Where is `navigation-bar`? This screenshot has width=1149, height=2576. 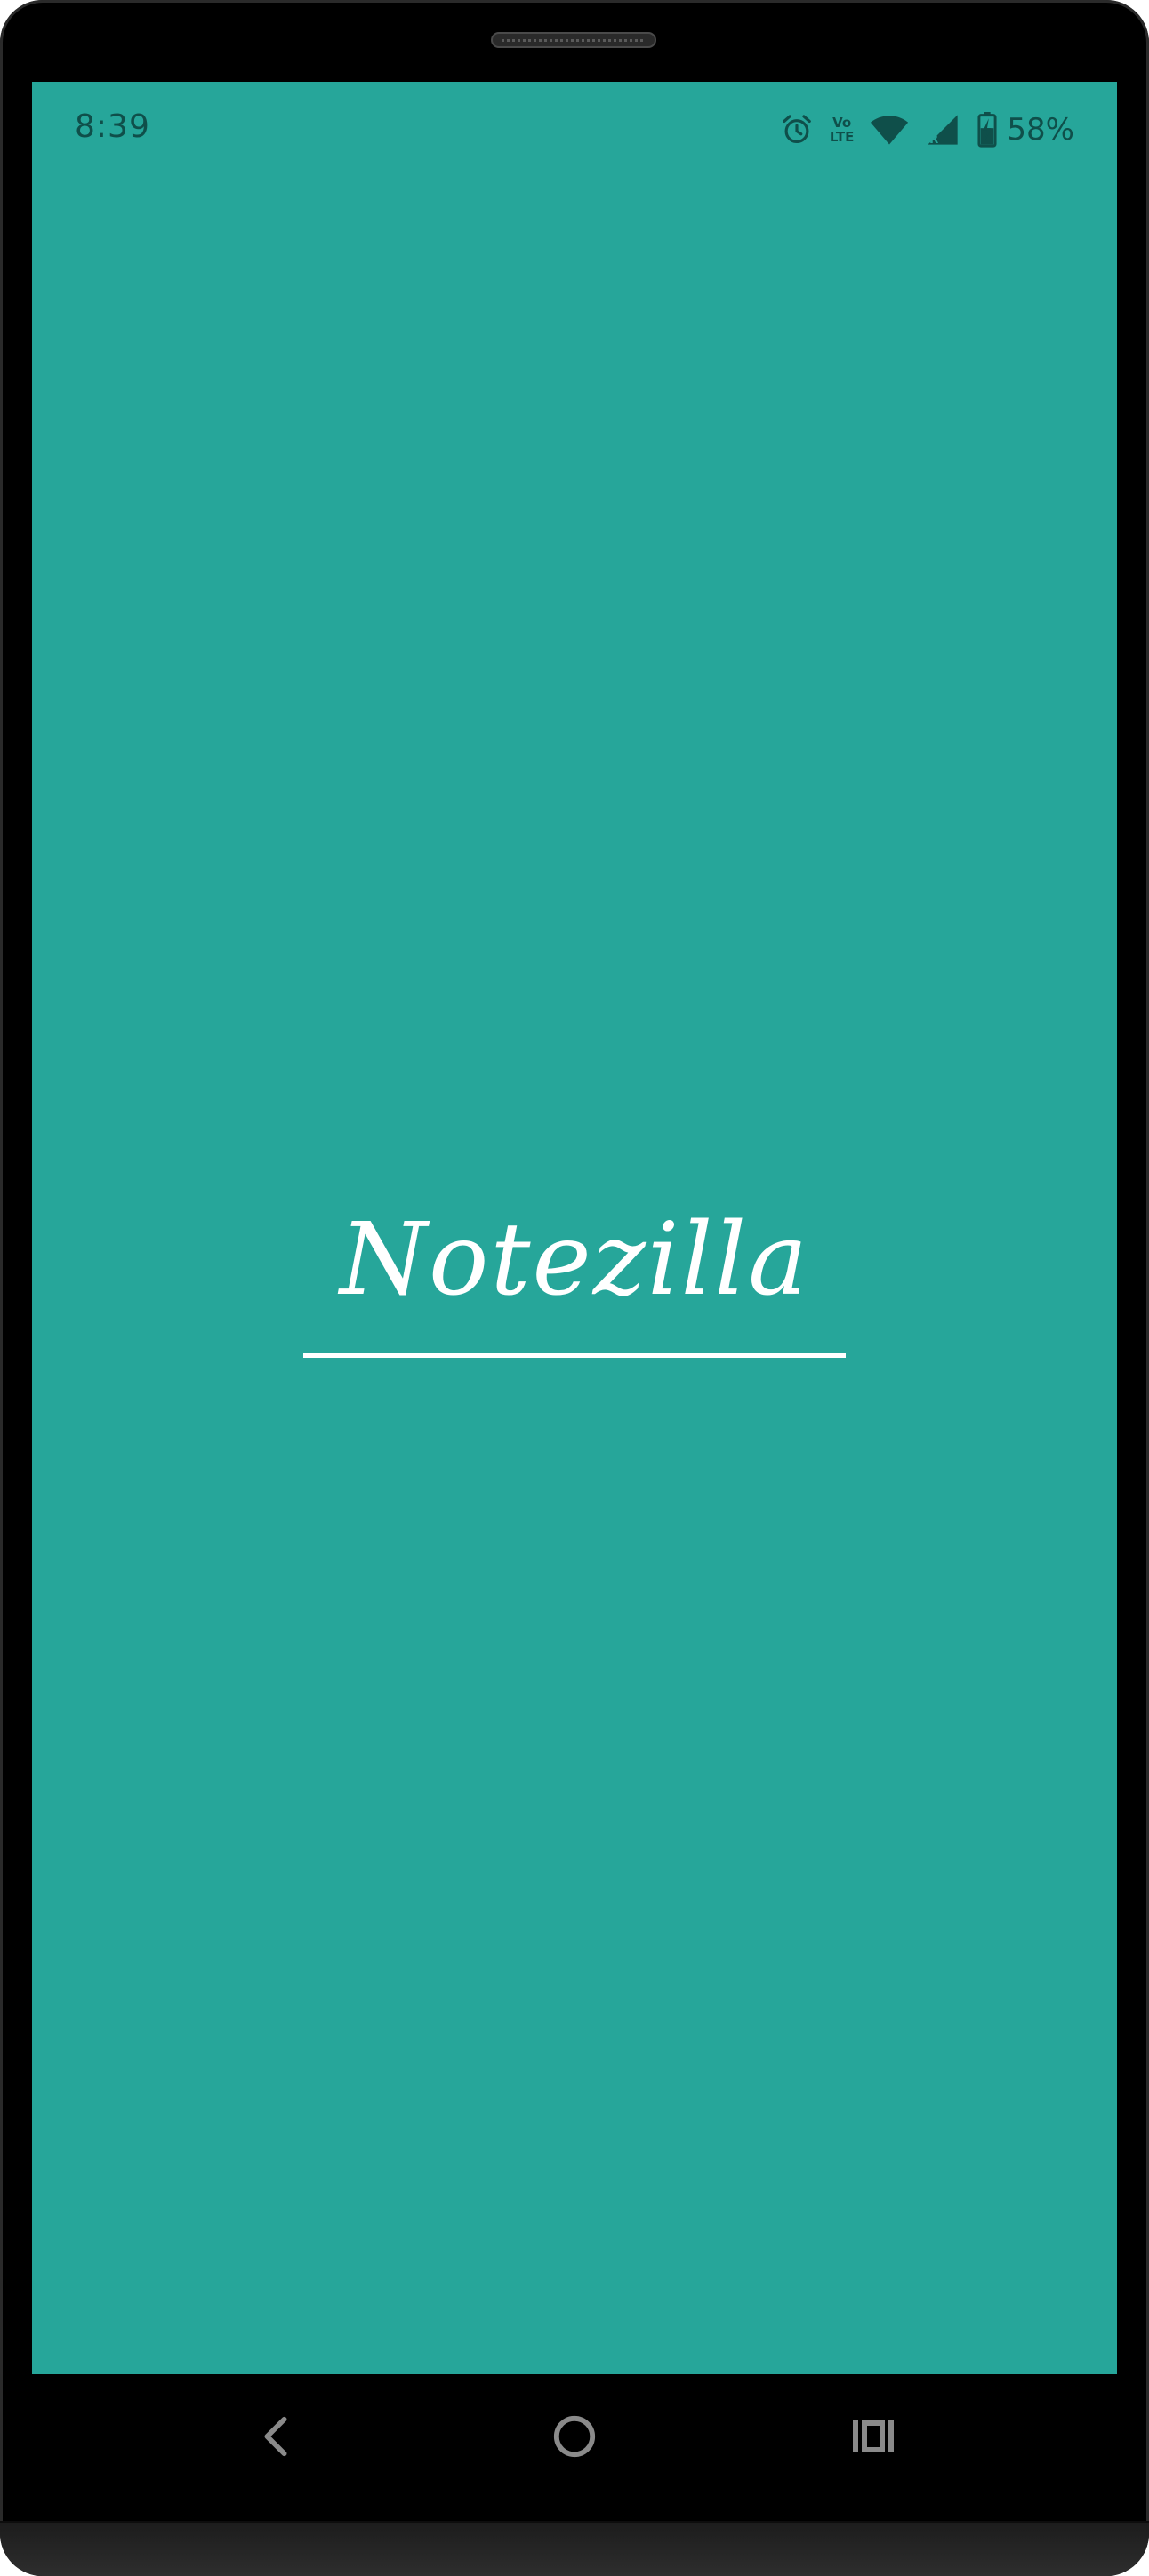 navigation-bar is located at coordinates (574, 2436).